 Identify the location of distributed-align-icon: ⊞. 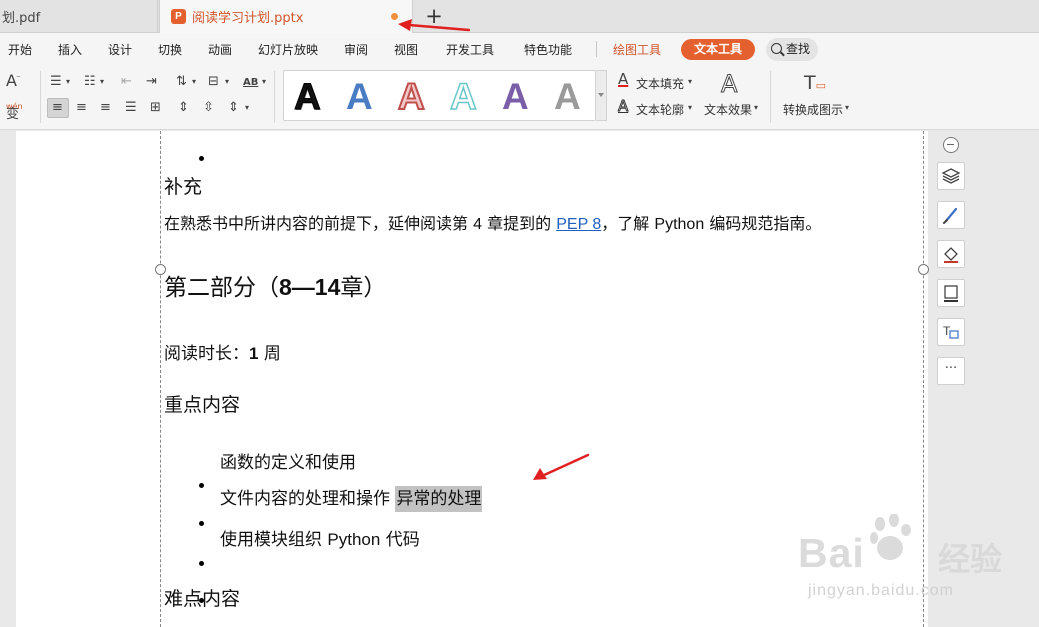
(155, 108).